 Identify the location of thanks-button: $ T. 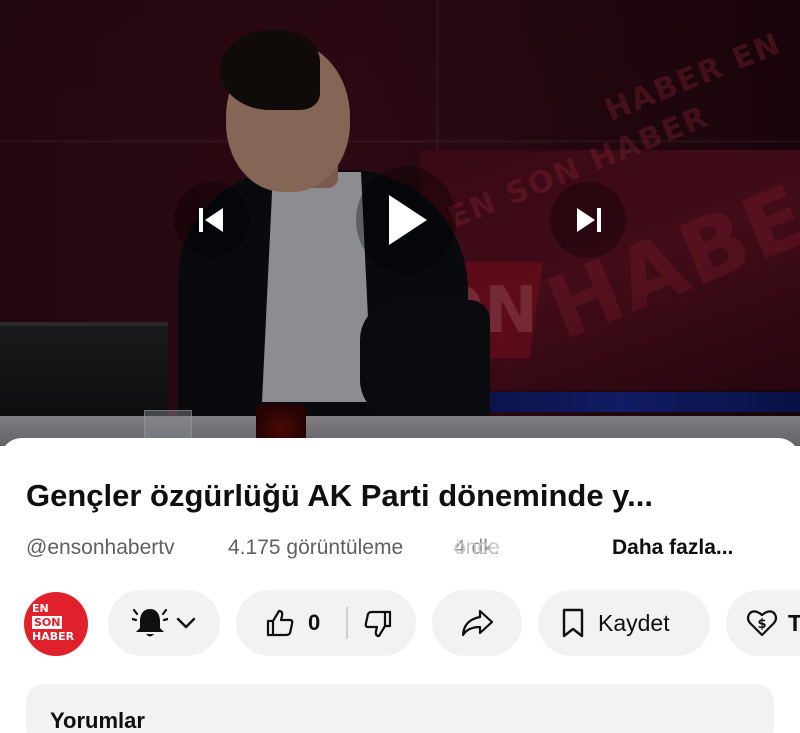
(763, 623).